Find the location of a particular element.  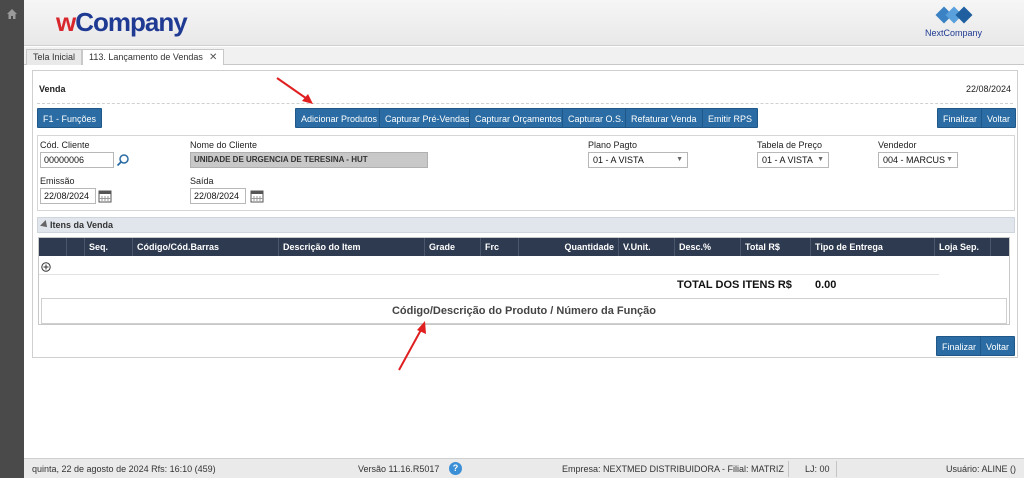

adicionar-produtos-button: Adicionar Produtos is located at coordinates (339, 118).